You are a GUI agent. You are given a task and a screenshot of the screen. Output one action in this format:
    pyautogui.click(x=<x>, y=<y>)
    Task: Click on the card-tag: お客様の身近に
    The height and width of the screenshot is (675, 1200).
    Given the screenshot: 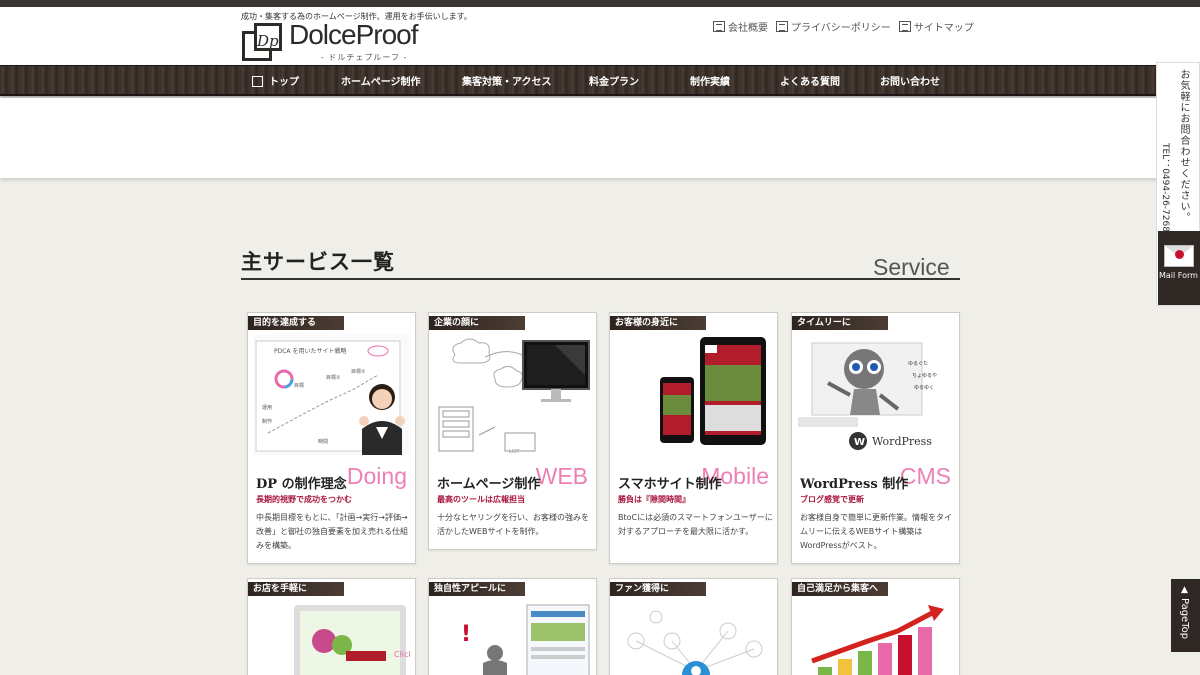 What is the action you would take?
    pyautogui.click(x=658, y=323)
    